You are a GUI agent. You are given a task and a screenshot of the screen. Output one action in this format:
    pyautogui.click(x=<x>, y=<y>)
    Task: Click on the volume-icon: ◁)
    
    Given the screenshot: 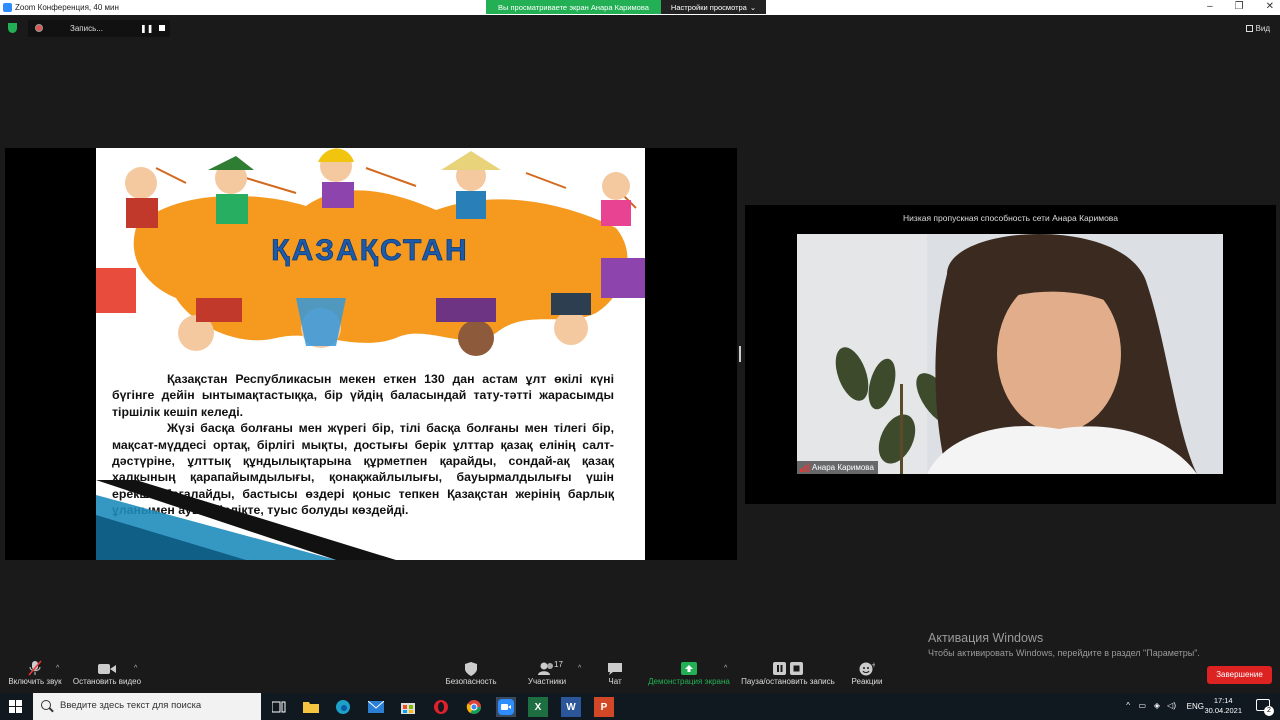 What is the action you would take?
    pyautogui.click(x=1171, y=705)
    